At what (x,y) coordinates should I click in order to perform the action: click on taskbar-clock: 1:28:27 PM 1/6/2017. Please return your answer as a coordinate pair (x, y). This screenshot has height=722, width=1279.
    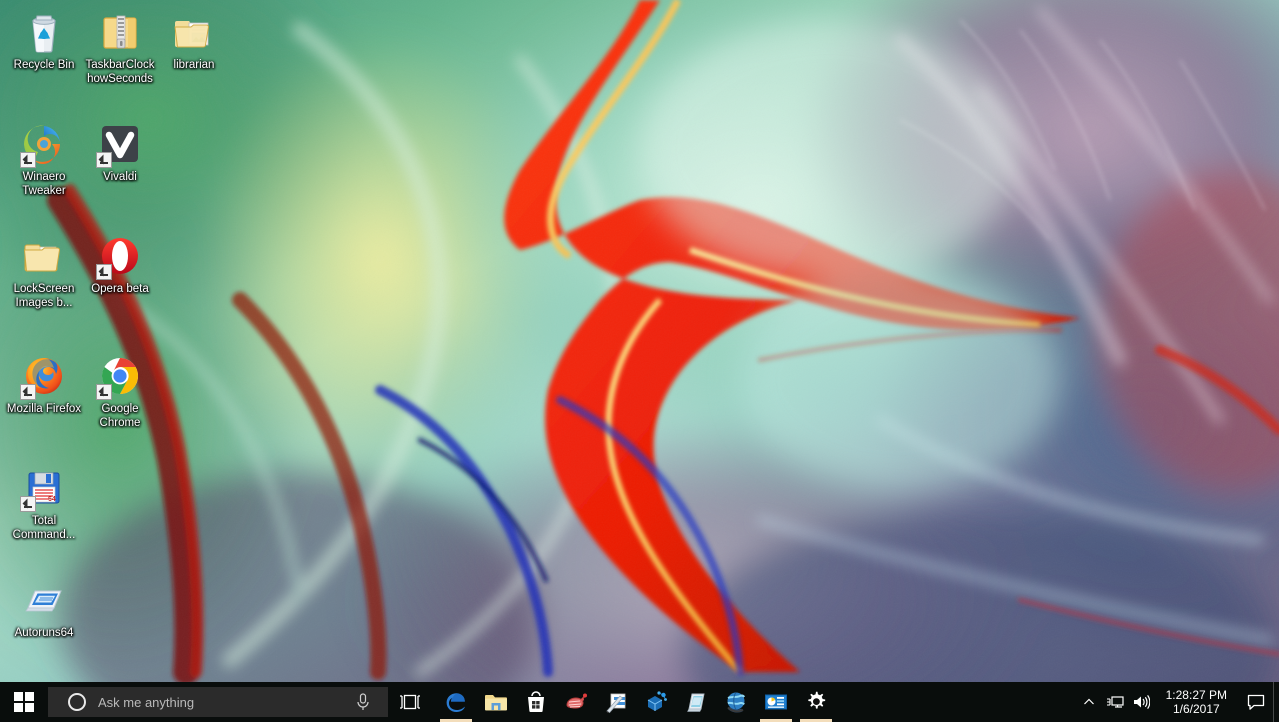
    Looking at the image, I should click on (1196, 702).